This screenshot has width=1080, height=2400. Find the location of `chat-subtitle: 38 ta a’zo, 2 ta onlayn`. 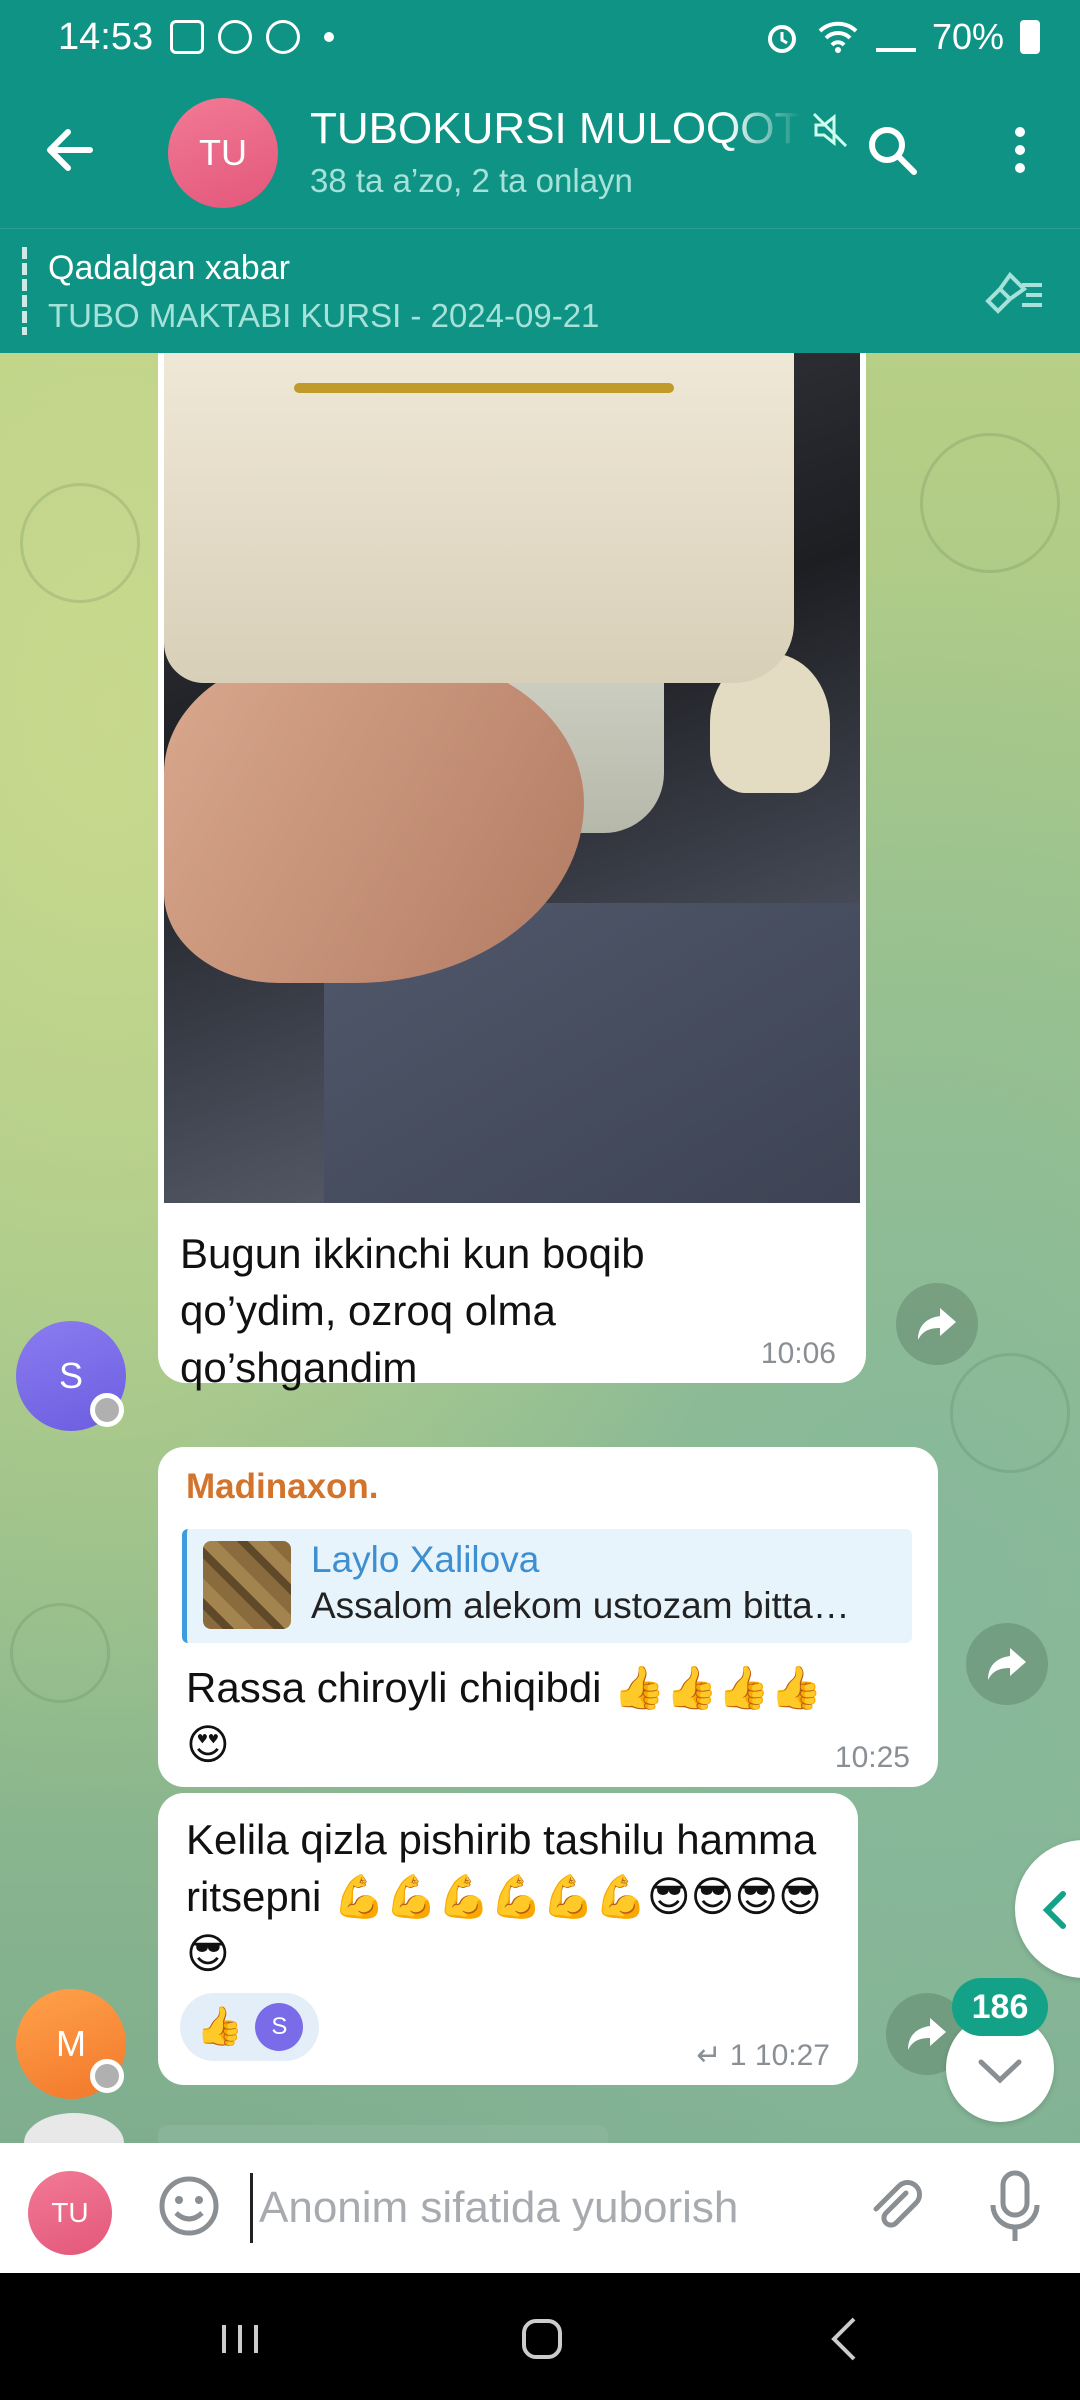

chat-subtitle: 38 ta a’zo, 2 ta onlayn is located at coordinates (471, 180).